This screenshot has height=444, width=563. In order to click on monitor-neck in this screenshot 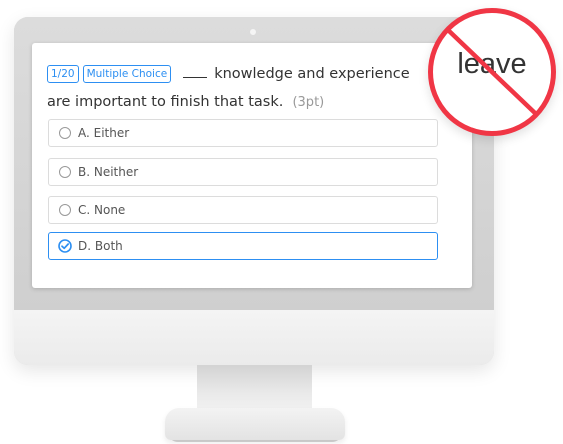, I will do `click(254, 389)`.